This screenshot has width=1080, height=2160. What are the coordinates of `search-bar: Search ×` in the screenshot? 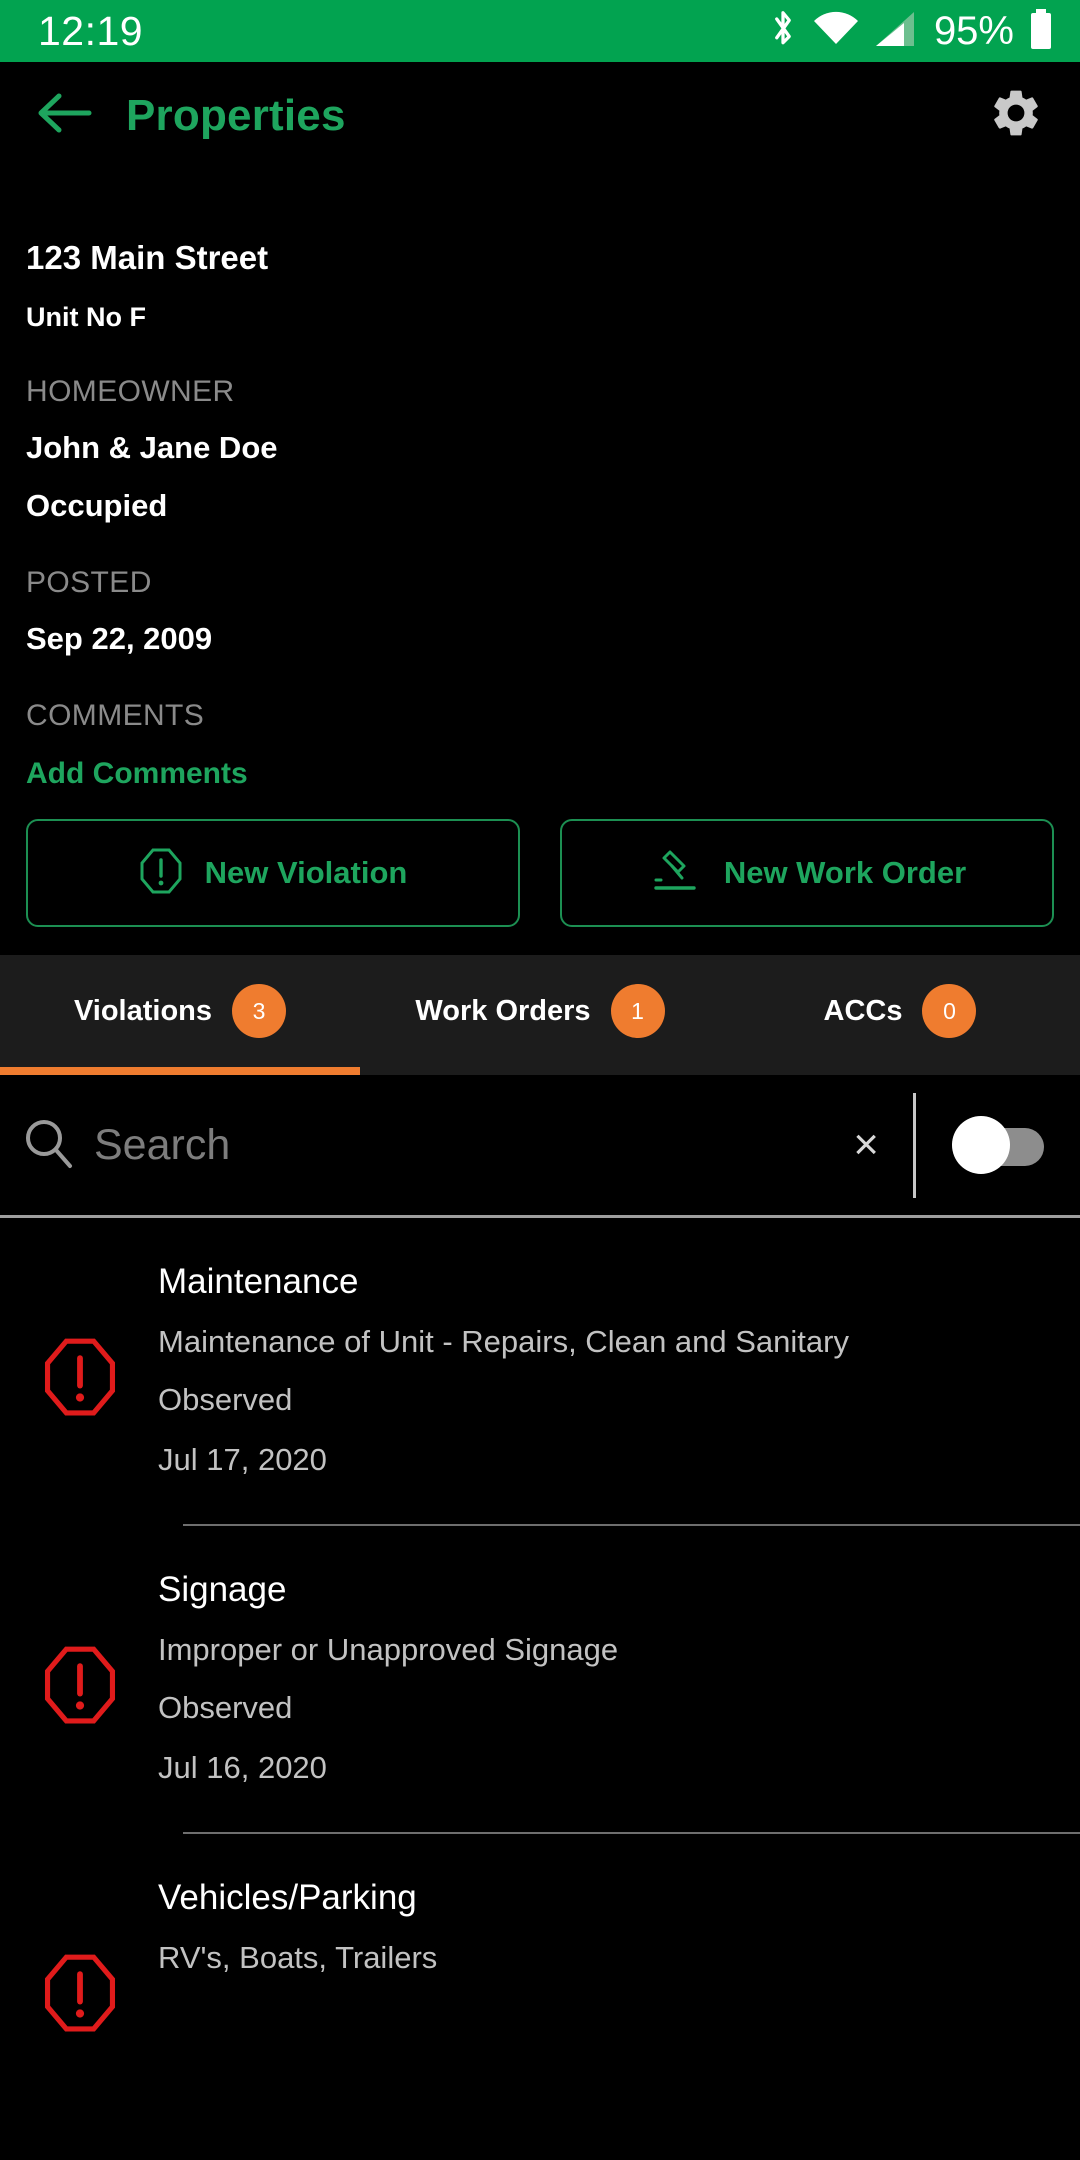 It's located at (540, 1146).